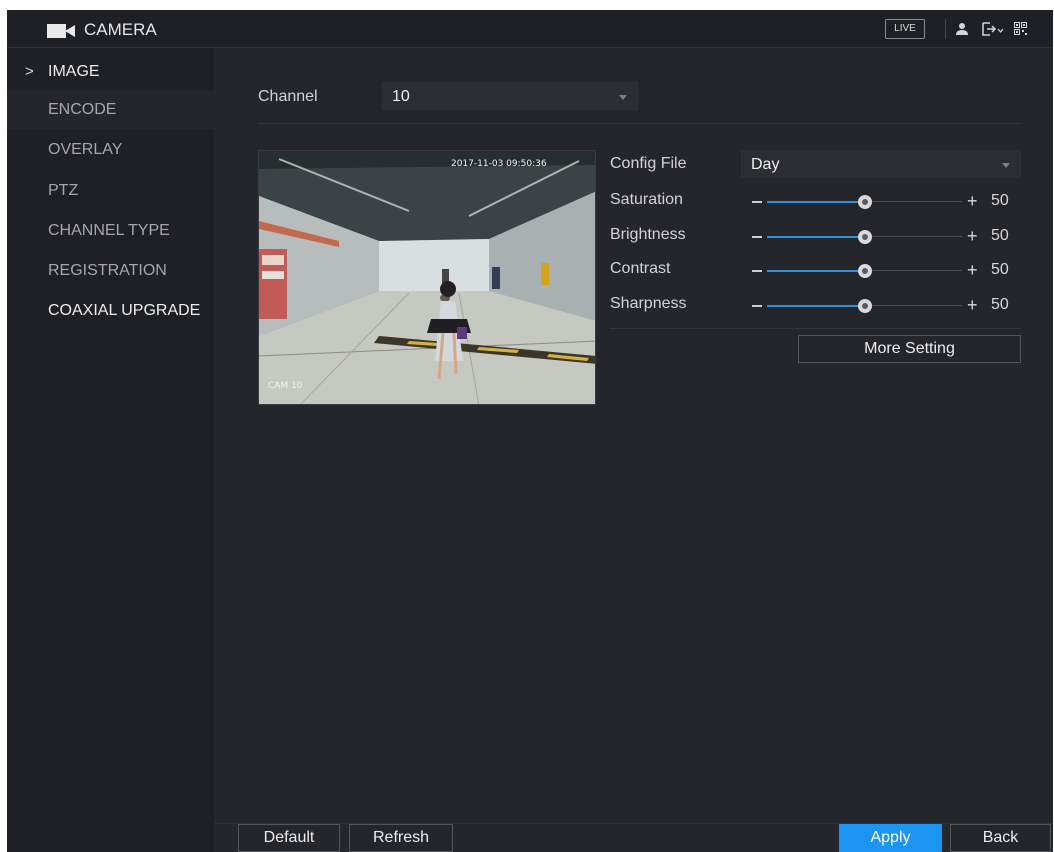 Image resolution: width=1054 pixels, height=852 pixels. I want to click on brightness-value: 50, so click(1000, 235).